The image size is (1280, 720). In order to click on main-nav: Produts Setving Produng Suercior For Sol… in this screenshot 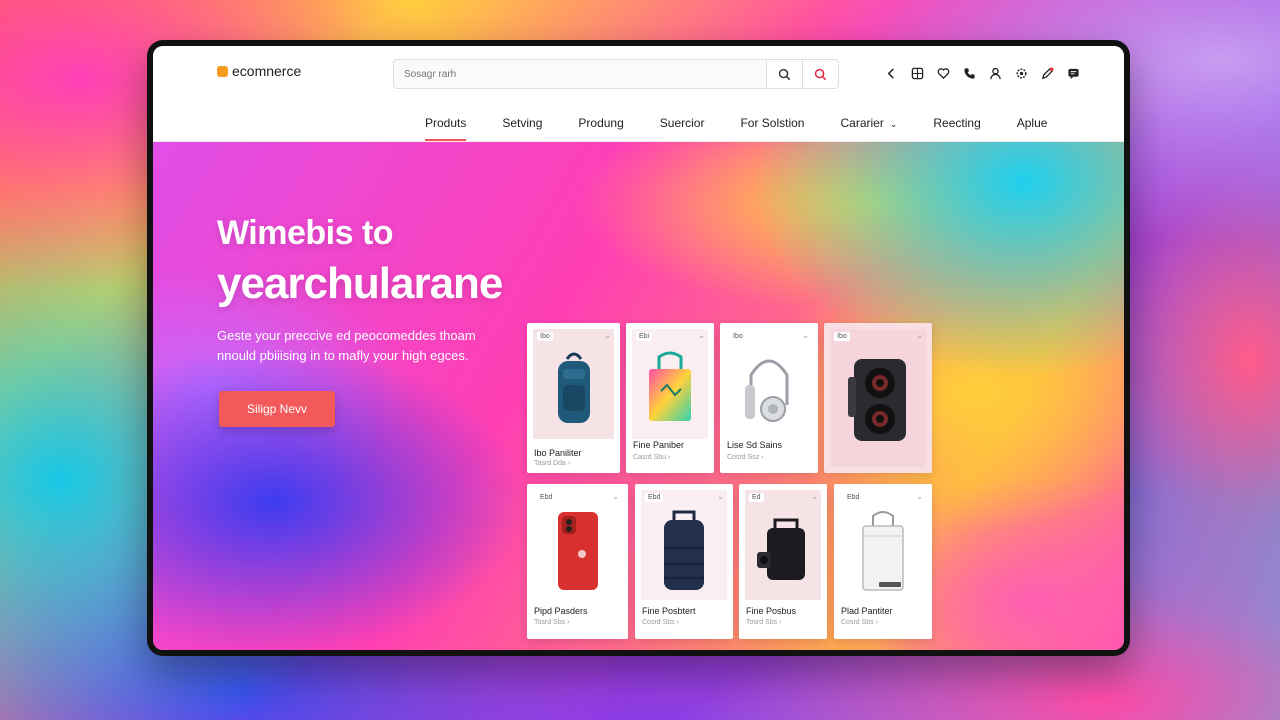, I will do `click(754, 124)`.